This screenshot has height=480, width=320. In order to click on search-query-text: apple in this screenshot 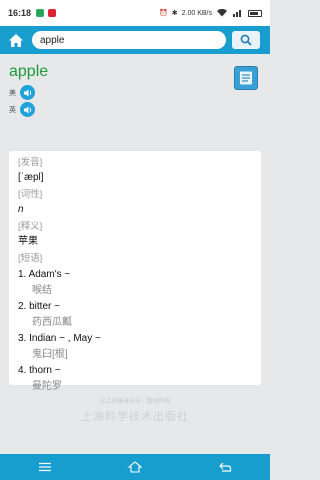, I will do `click(52, 40)`.